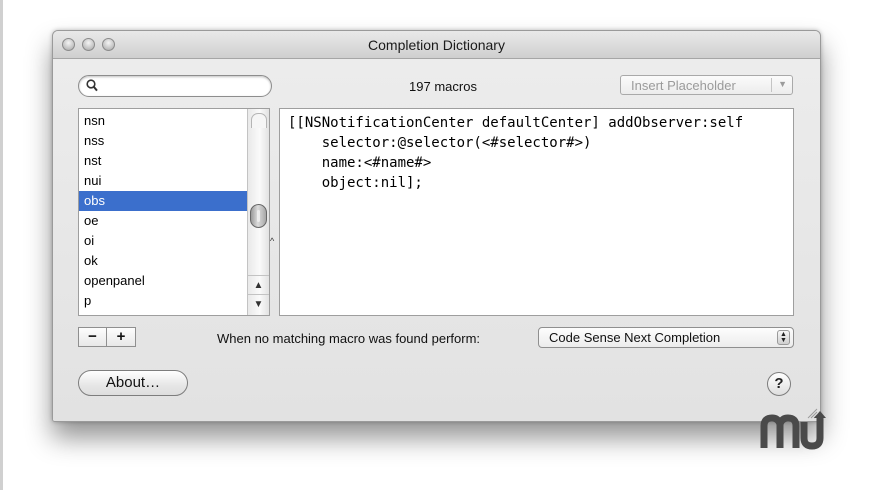 Image resolution: width=870 pixels, height=490 pixels. I want to click on popup-divider, so click(771, 85).